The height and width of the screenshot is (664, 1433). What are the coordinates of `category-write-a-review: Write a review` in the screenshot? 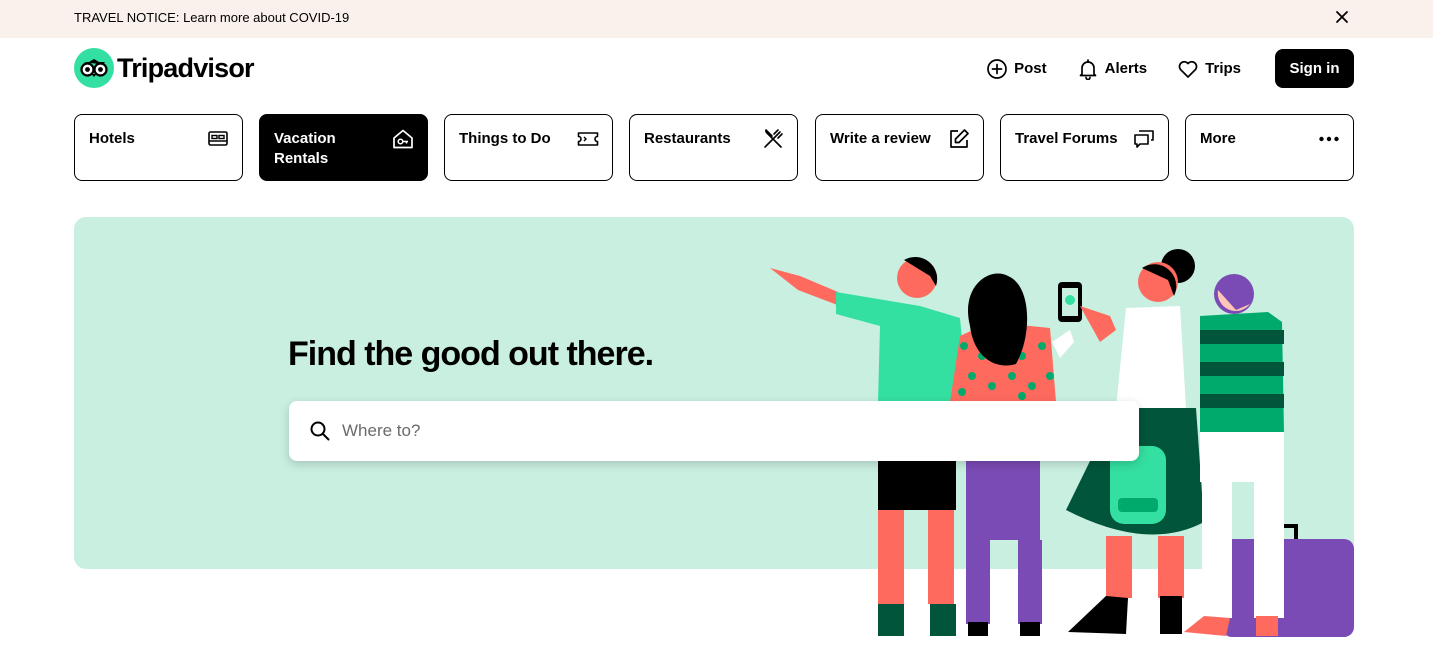 It's located at (899, 147).